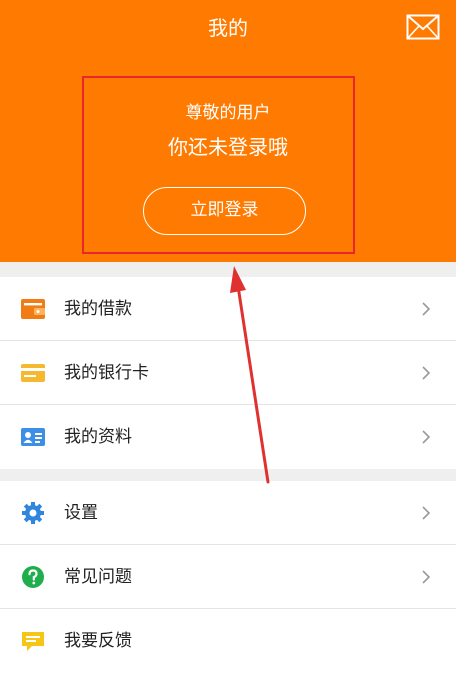 The height and width of the screenshot is (673, 456). What do you see at coordinates (33, 577) in the screenshot?
I see `question-icon` at bounding box center [33, 577].